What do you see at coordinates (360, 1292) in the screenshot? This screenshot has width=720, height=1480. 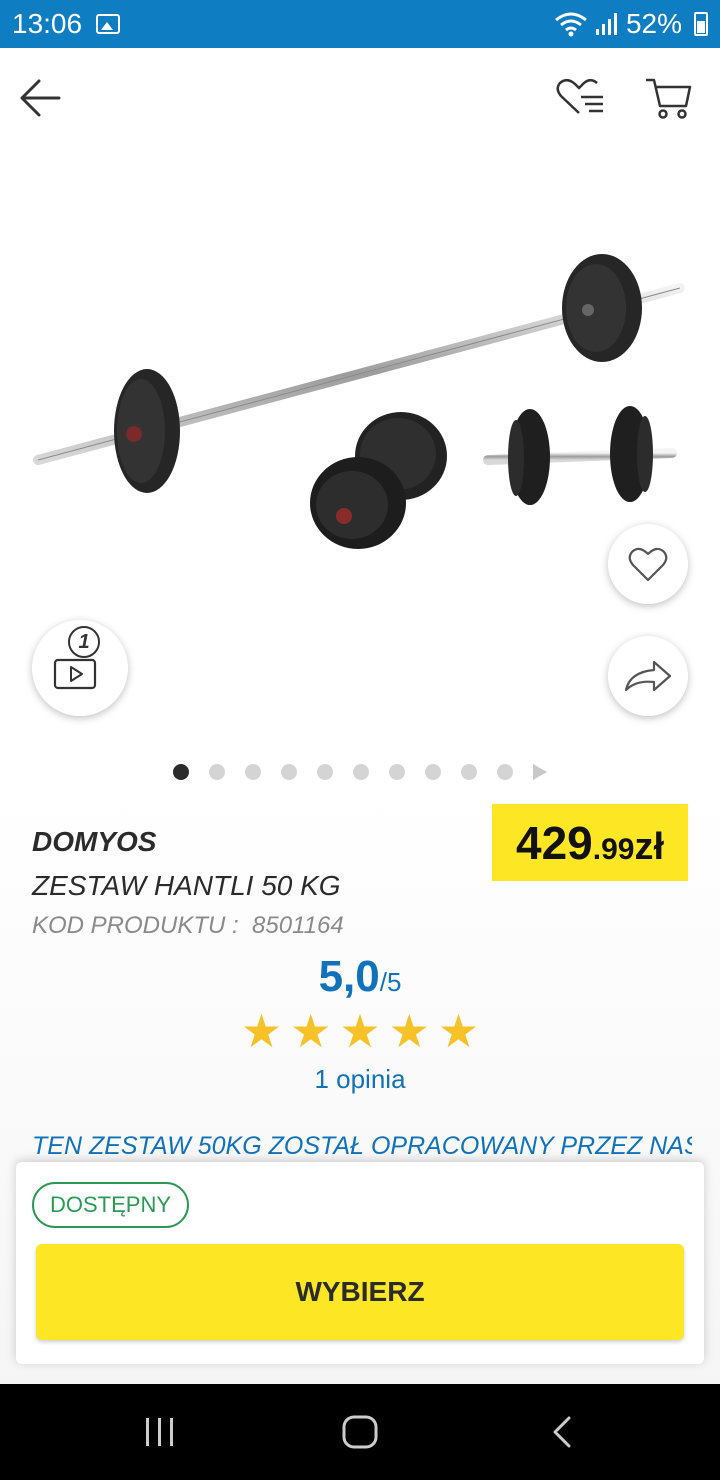 I see `select-button: WYBIERZ` at bounding box center [360, 1292].